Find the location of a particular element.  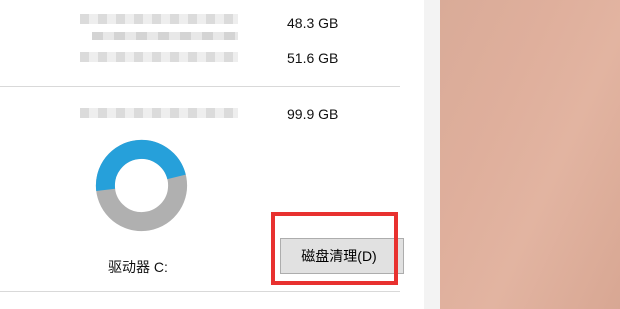

used-space-value: 48.3 GB is located at coordinates (313, 23).